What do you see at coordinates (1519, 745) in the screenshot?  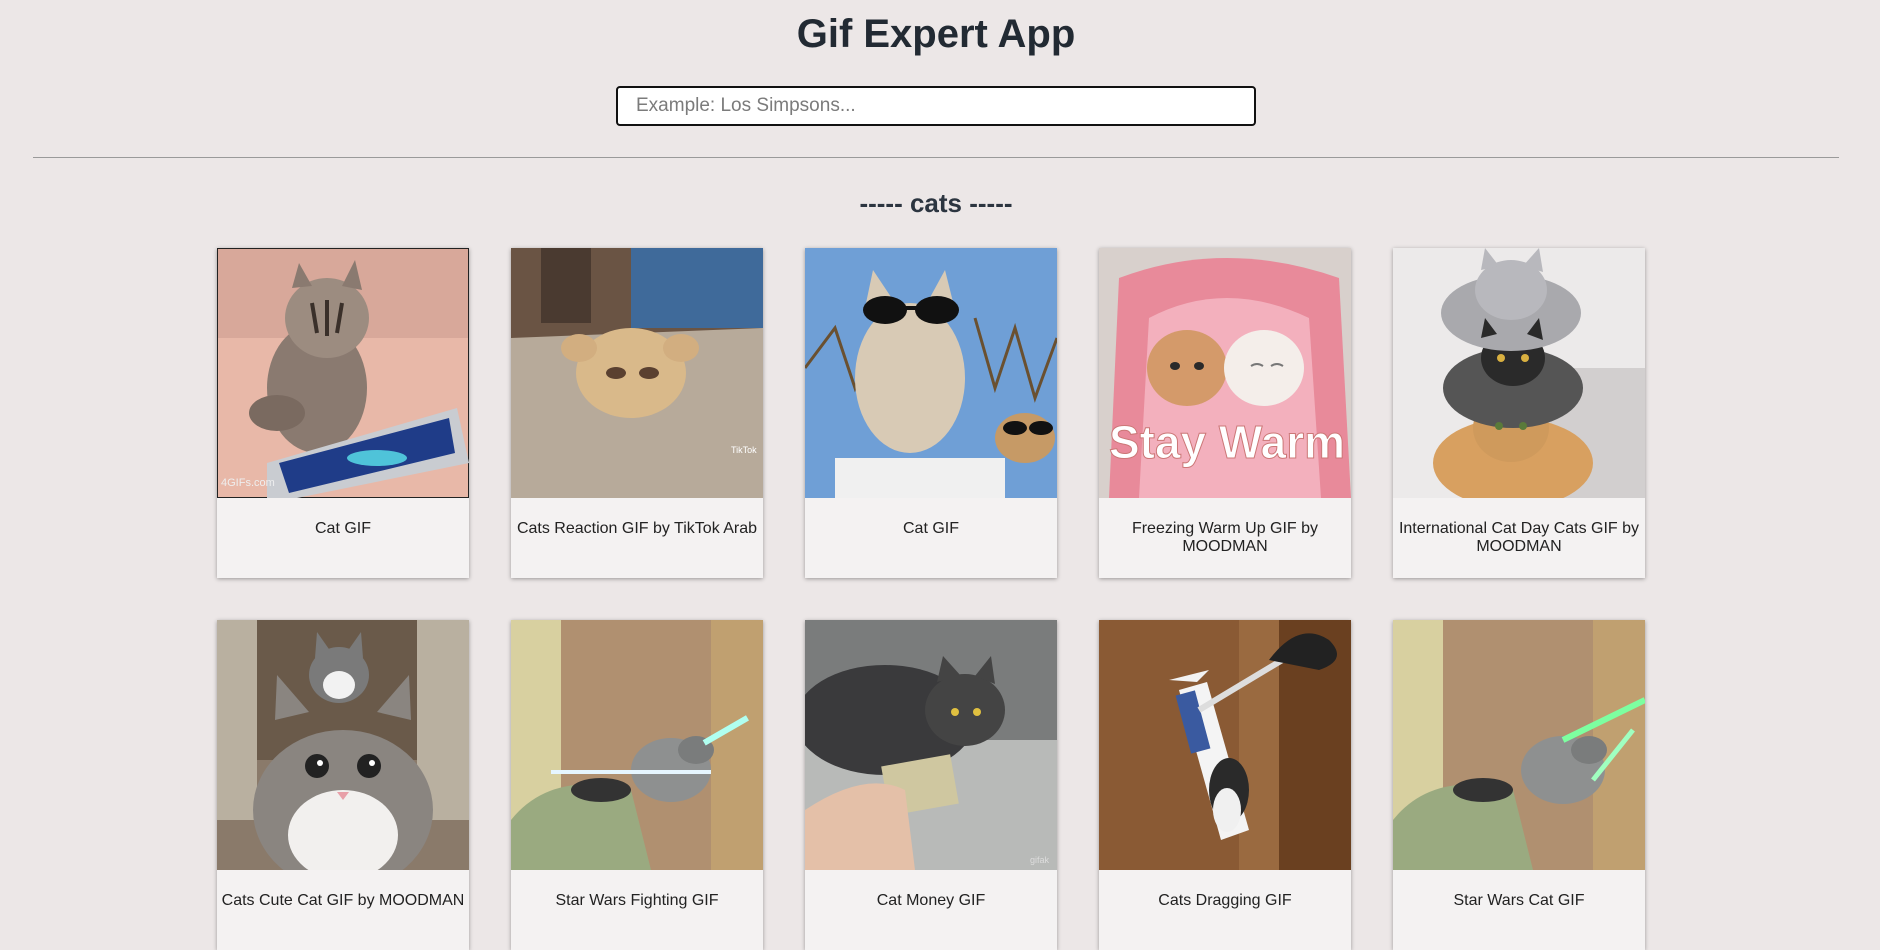 I see `cat-lightsaber-green-image` at bounding box center [1519, 745].